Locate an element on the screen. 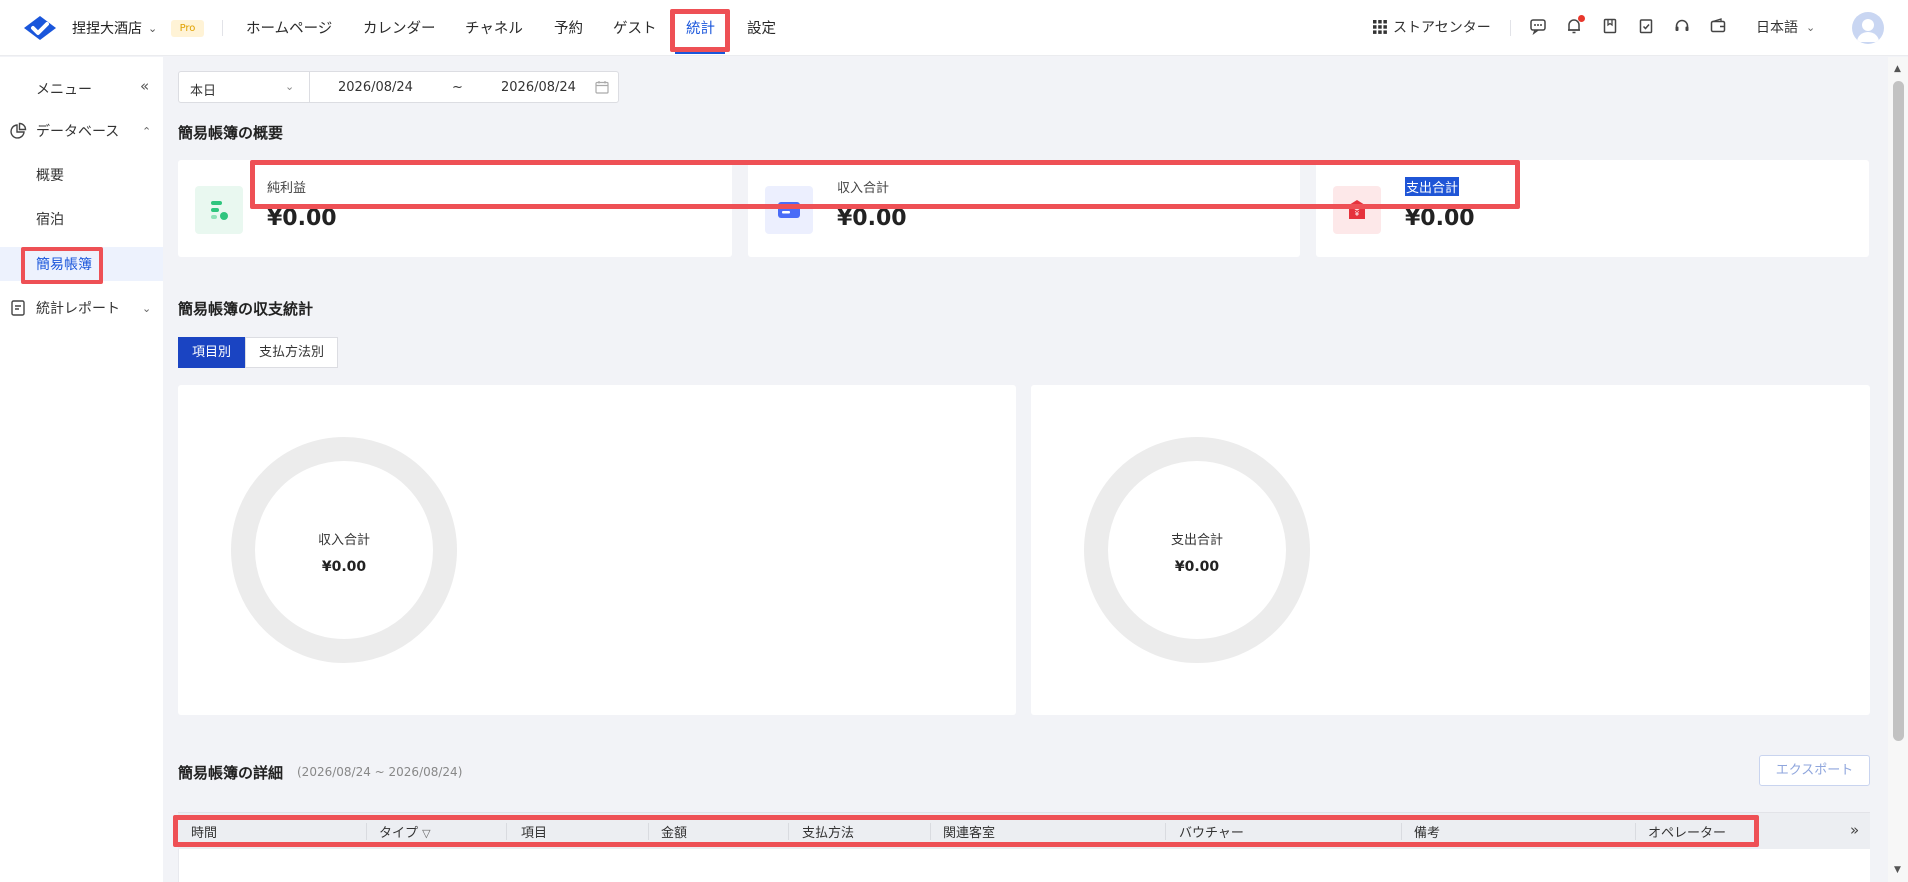  app-logo is located at coordinates (40, 28).